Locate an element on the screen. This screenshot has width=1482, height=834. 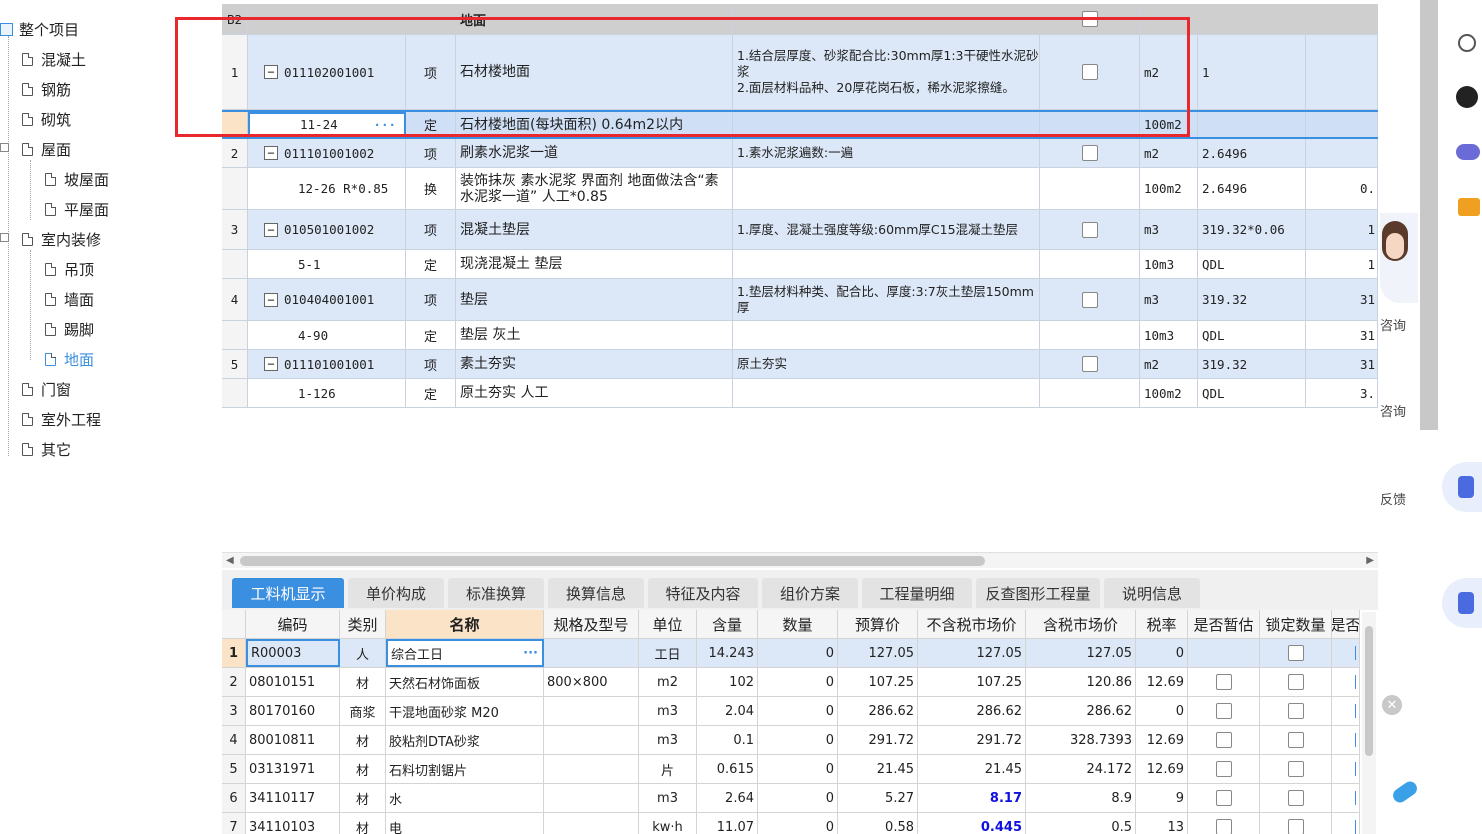
code-cell: 34110103 is located at coordinates (293, 823).